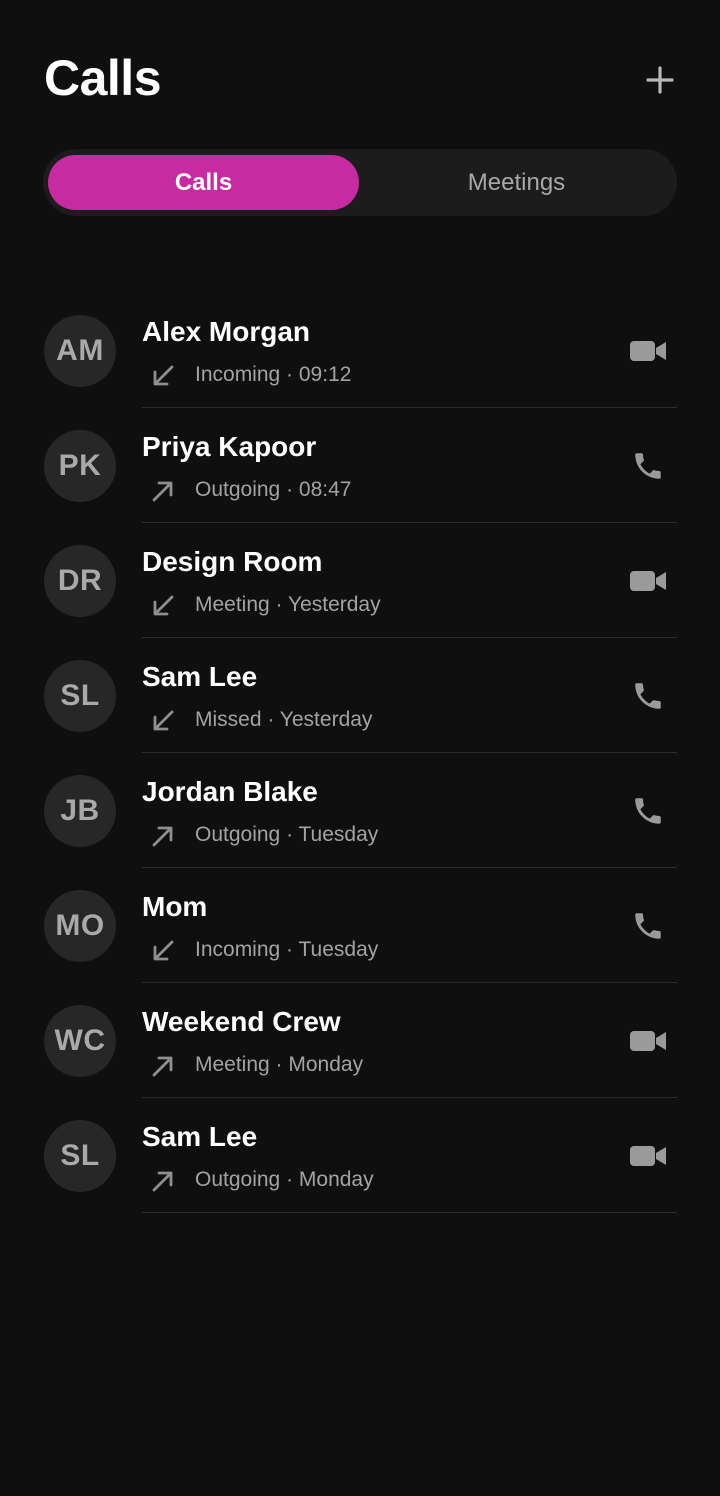 The image size is (720, 1496). I want to click on call-row: JB Jordan Blake Outgoing · Tuesday, so click(360, 810).